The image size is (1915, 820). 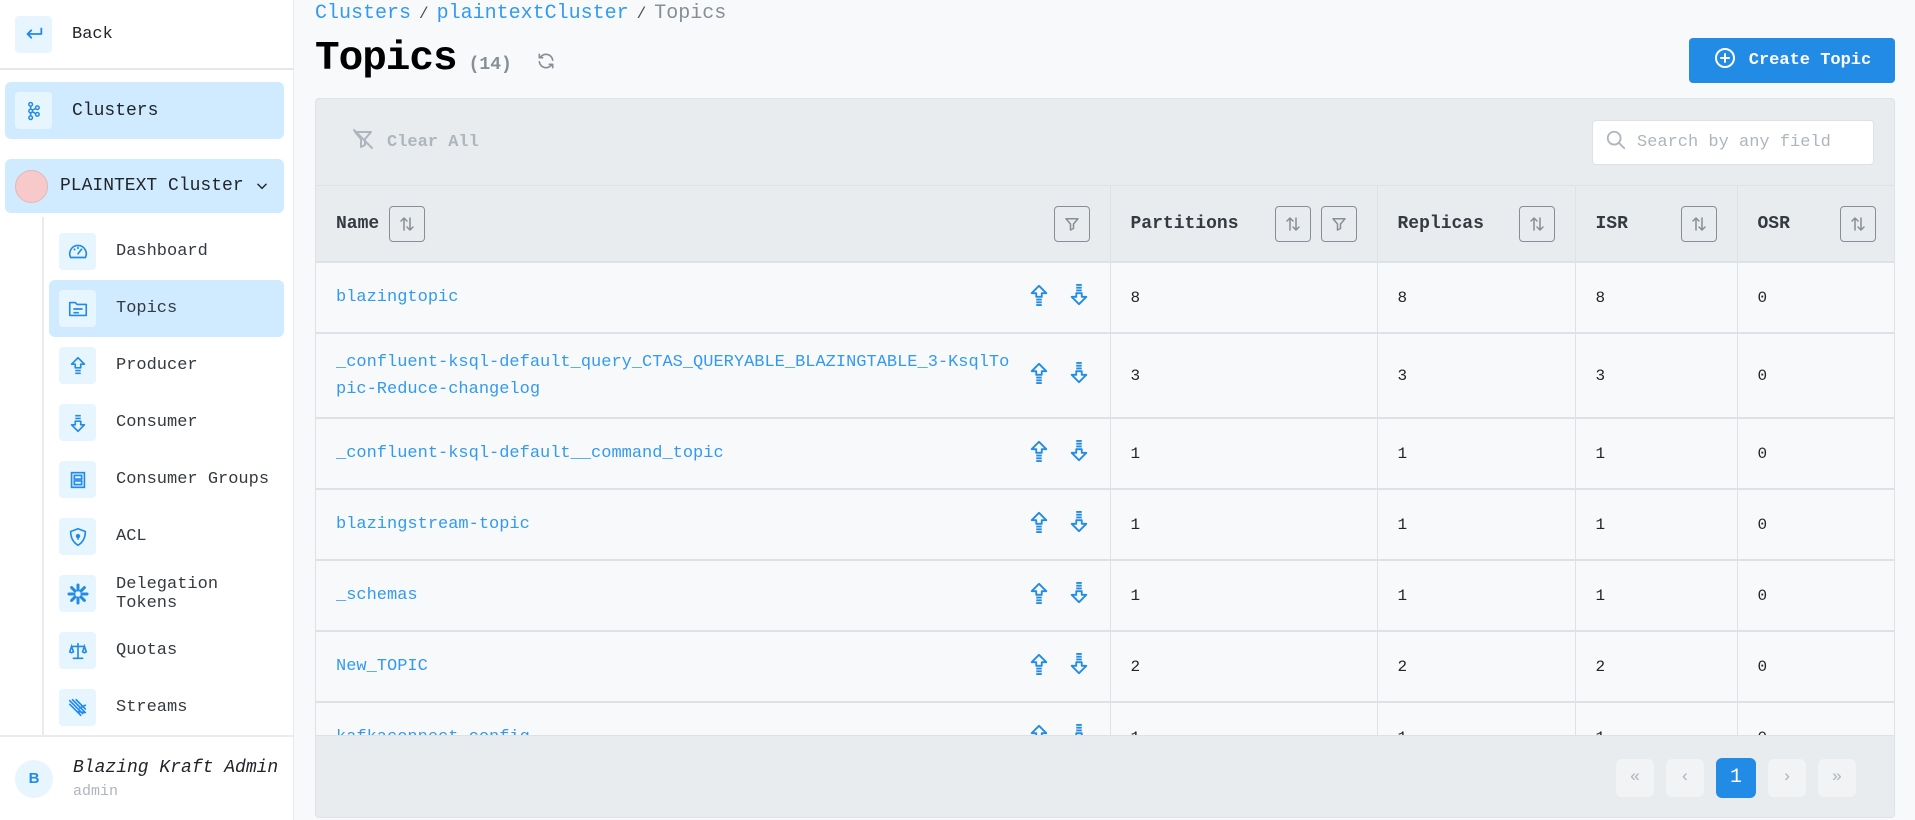 What do you see at coordinates (33, 110) in the screenshot?
I see `cluster-graph-icon` at bounding box center [33, 110].